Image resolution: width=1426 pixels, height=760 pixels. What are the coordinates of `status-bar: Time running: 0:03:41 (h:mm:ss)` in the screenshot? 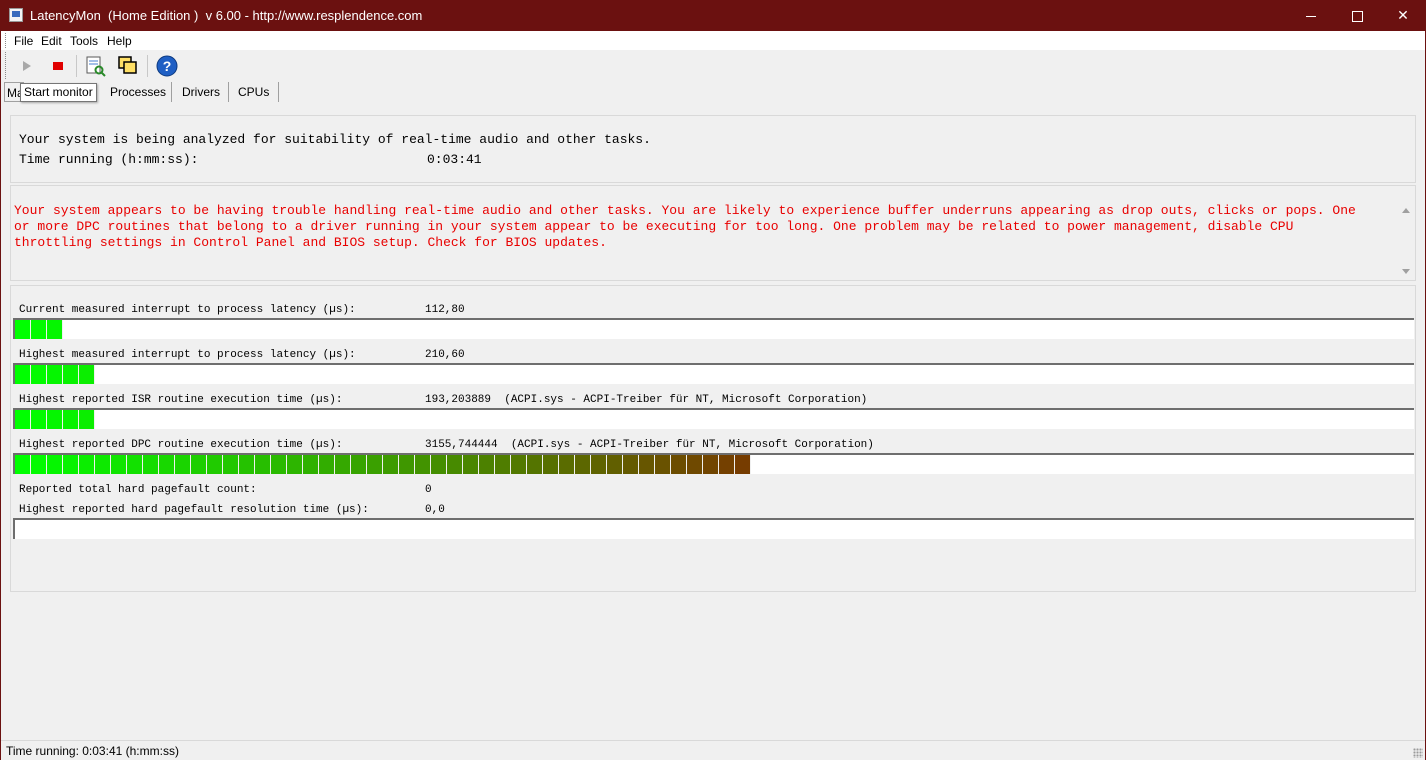 It's located at (713, 750).